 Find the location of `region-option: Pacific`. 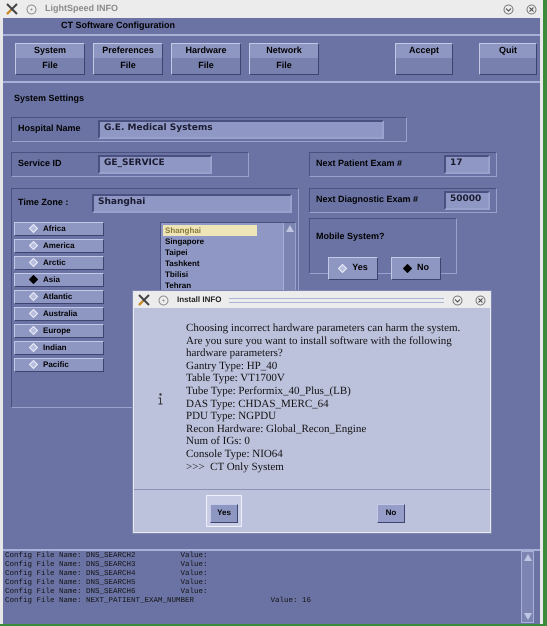

region-option: Pacific is located at coordinates (59, 365).